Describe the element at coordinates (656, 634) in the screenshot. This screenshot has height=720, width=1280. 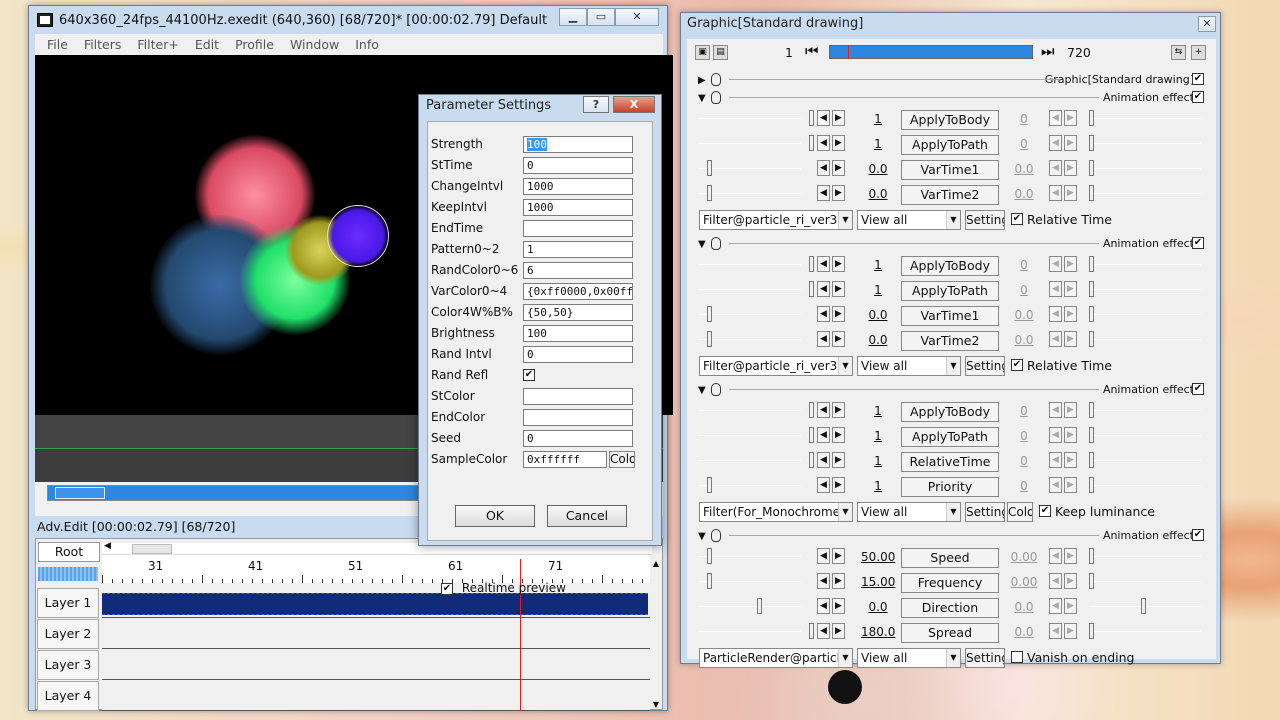
I see `timeline-vscroll: ▲ ▼` at that location.